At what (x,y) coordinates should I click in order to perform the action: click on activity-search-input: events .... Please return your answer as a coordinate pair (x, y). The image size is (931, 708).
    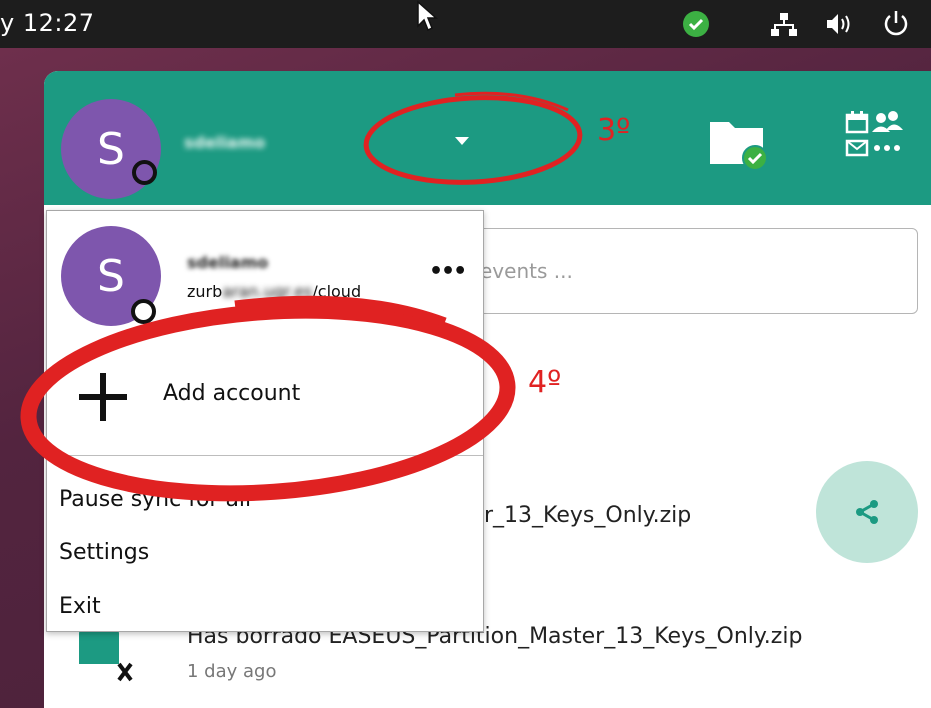
    Looking at the image, I should click on (671, 271).